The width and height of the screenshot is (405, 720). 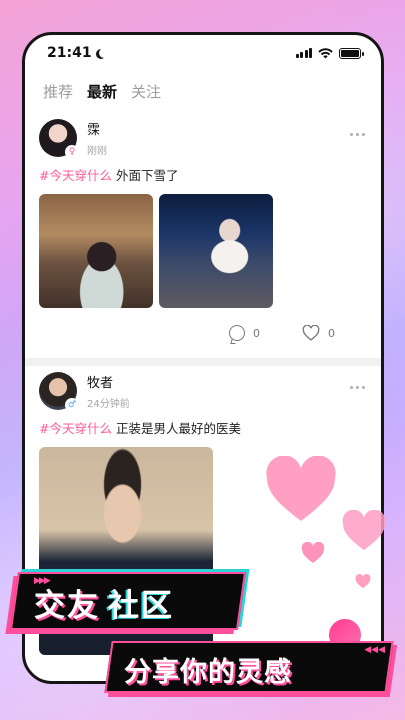 What do you see at coordinates (97, 151) in the screenshot?
I see `post-time: 刚刚` at bounding box center [97, 151].